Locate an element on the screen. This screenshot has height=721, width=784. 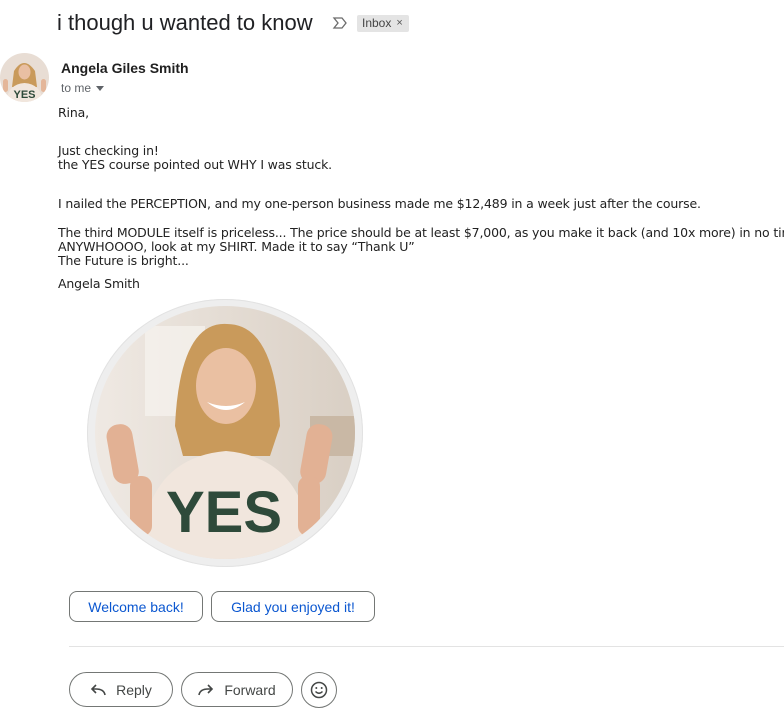
smiley-face-icon is located at coordinates (319, 690).